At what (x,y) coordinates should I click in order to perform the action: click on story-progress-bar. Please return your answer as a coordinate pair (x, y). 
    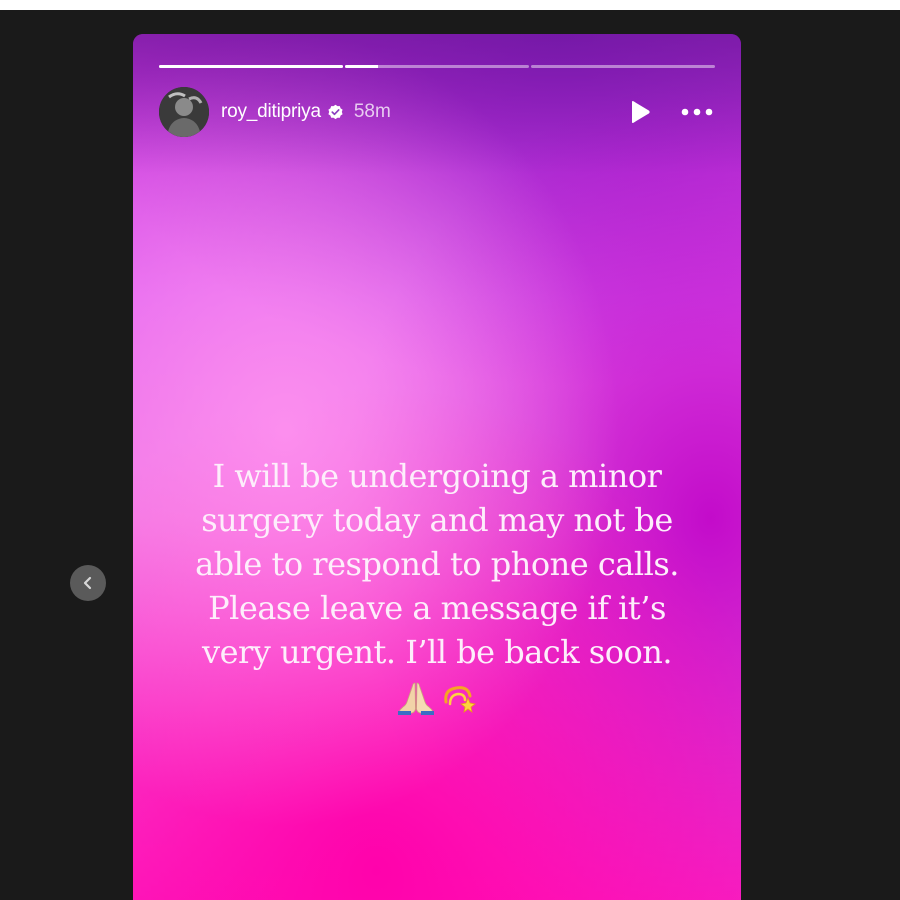
    Looking at the image, I should click on (437, 66).